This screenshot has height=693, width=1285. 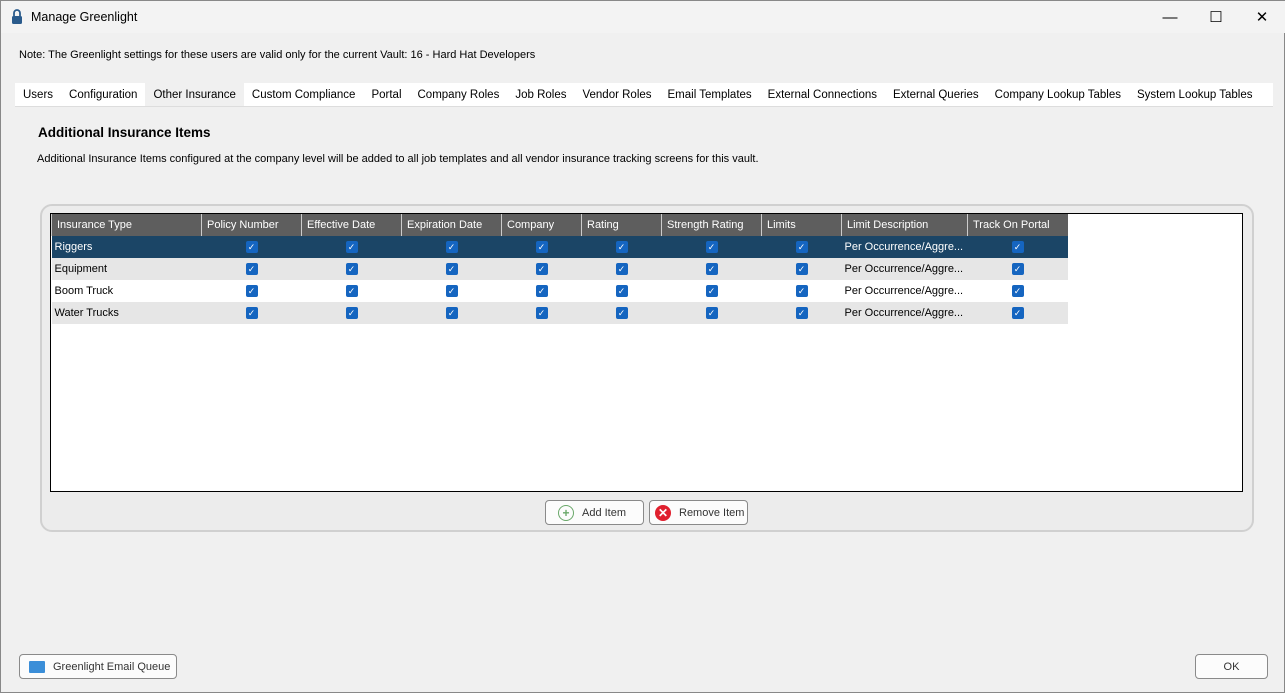 I want to click on tab-company-lookup-tables: Company Lookup Tables, so click(x=1058, y=94).